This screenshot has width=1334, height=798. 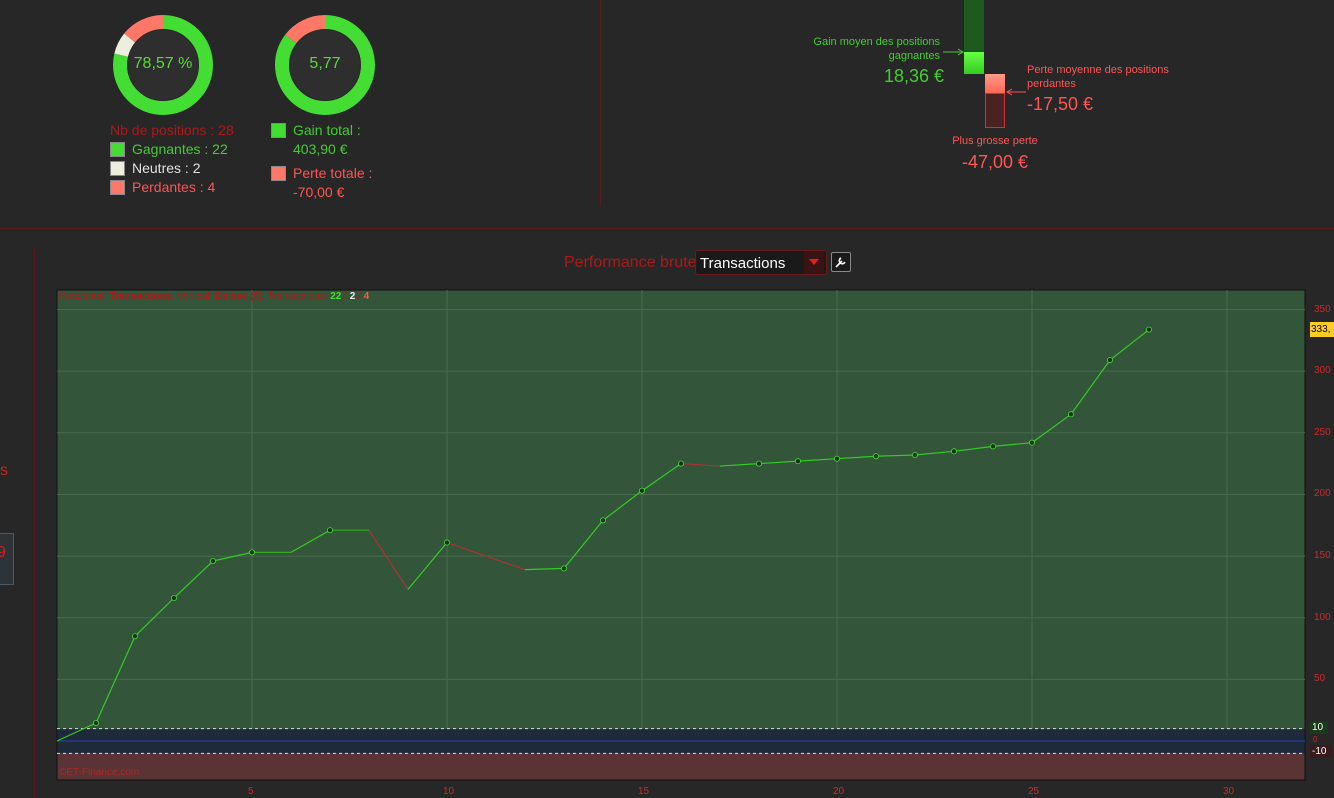 What do you see at coordinates (644, 791) in the screenshot?
I see `x-tick-label: 15` at bounding box center [644, 791].